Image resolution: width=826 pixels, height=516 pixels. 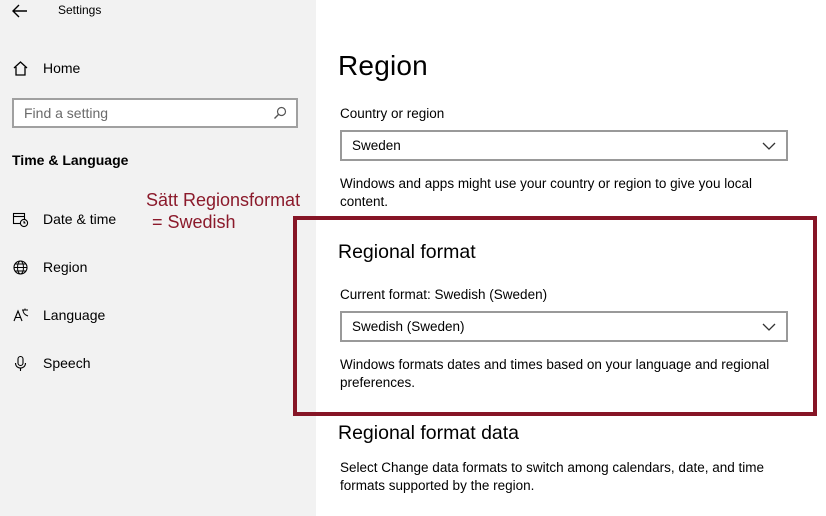 I want to click on regional-format-data-heading: Regional format data, so click(x=429, y=433).